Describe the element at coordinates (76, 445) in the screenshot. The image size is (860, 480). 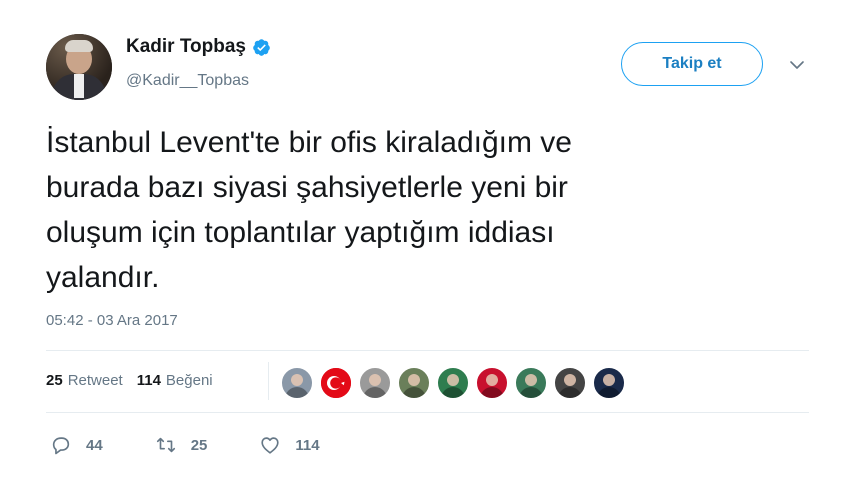
I see `reply-action: 44` at that location.